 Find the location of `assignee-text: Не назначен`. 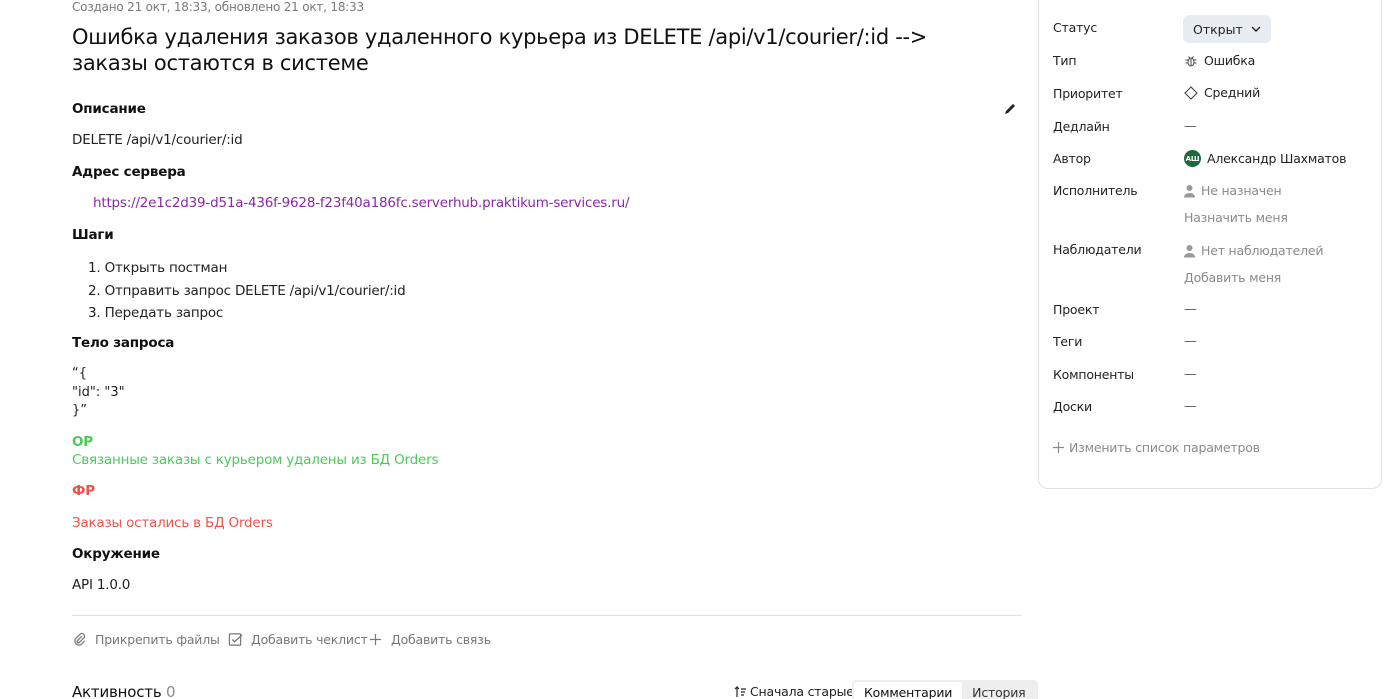

assignee-text: Не назначен is located at coordinates (1241, 190).